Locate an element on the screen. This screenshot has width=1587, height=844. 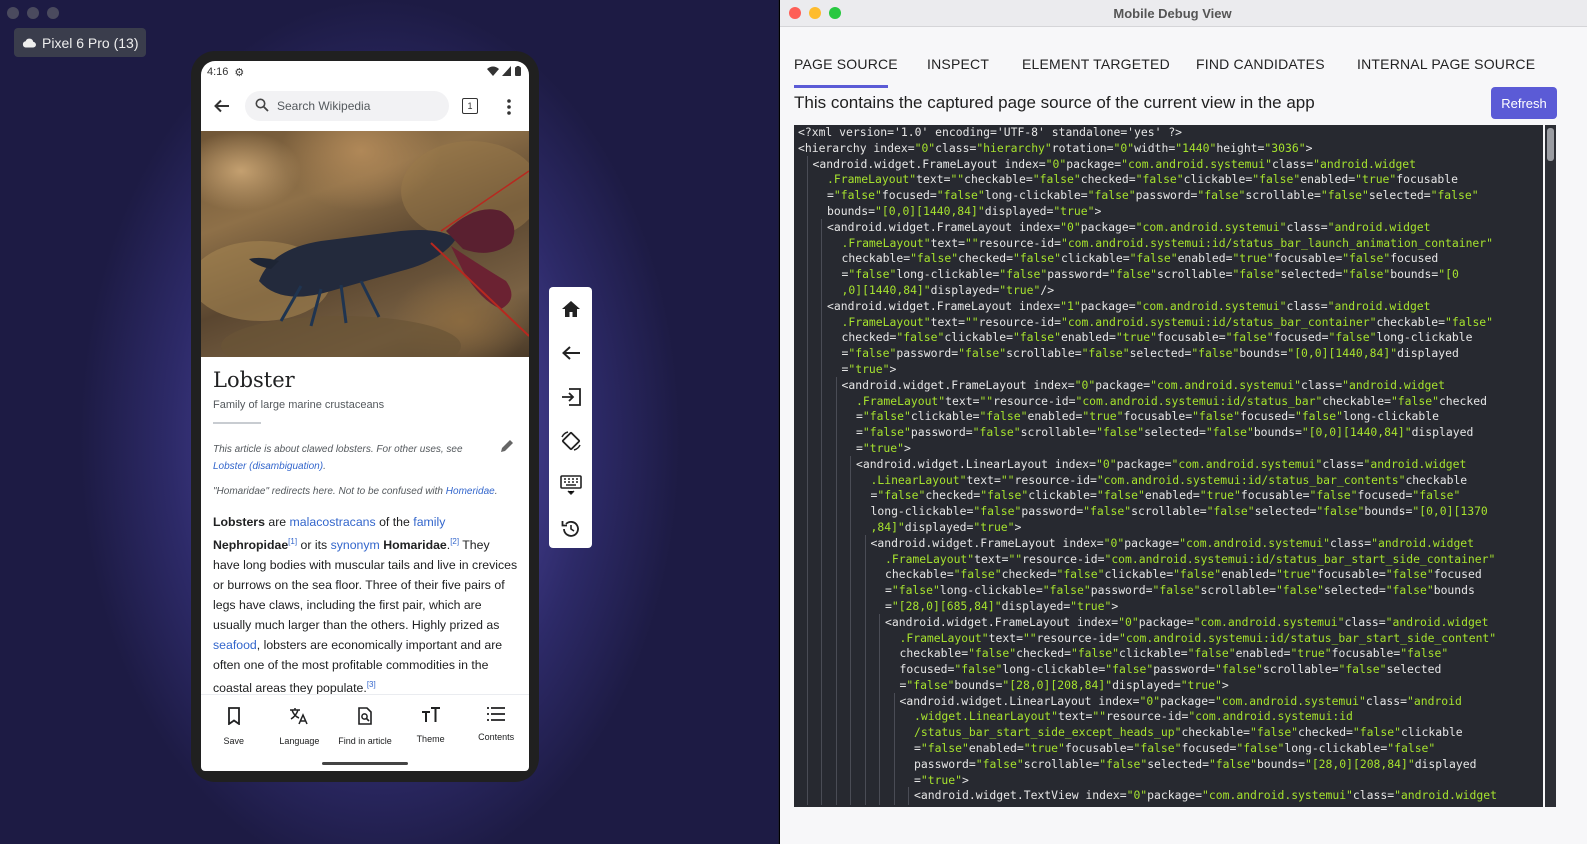
source-text: > is located at coordinates (965, 779).